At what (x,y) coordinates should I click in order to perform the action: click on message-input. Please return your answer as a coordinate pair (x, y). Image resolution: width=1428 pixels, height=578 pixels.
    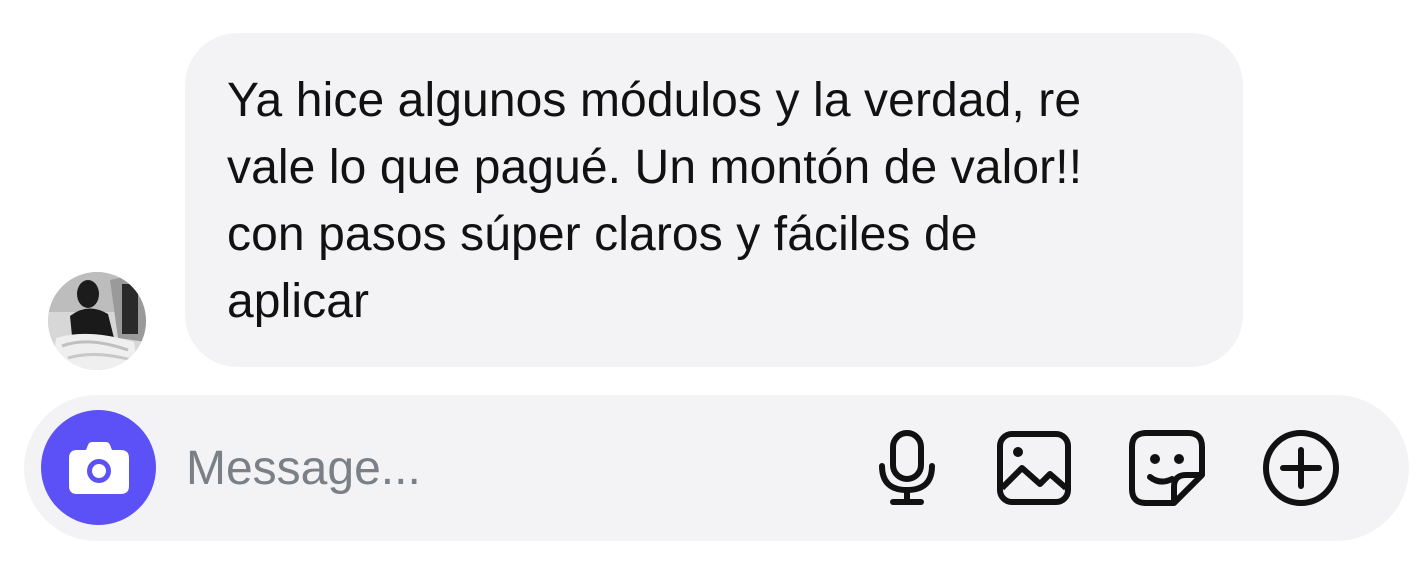
    Looking at the image, I should click on (496, 468).